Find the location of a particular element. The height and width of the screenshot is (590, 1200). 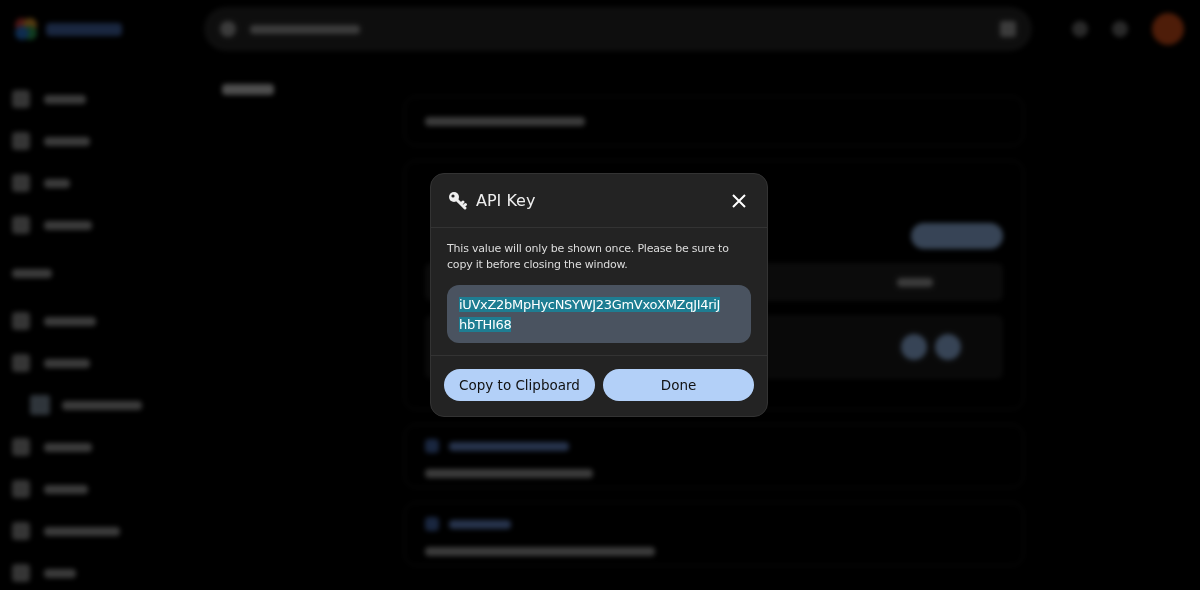

avatar is located at coordinates (1168, 29).